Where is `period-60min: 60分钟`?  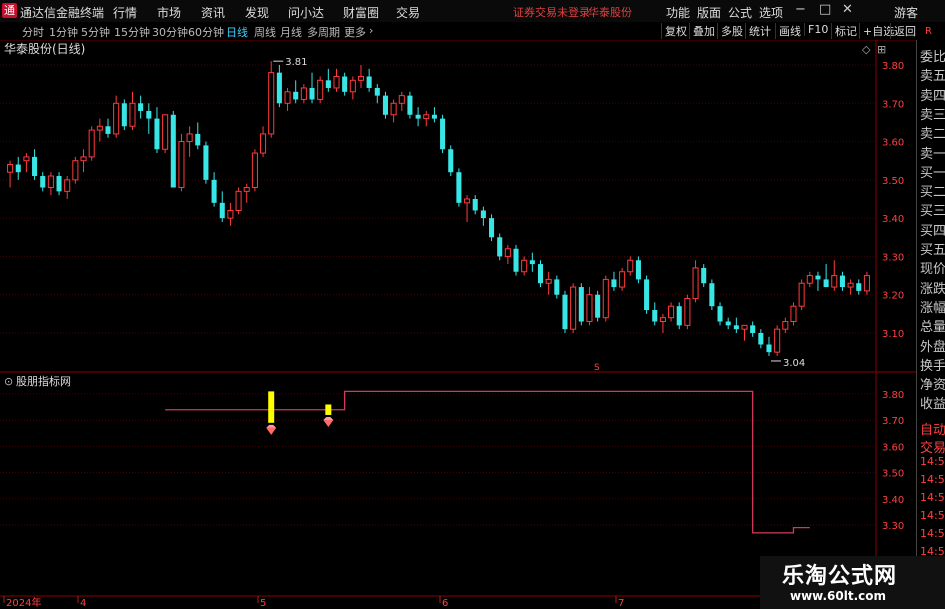
period-60min: 60分钟 is located at coordinates (206, 32).